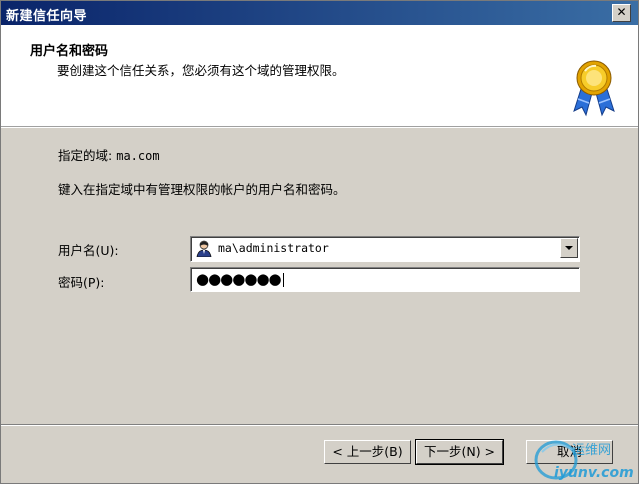 The height and width of the screenshot is (484, 639). Describe the element at coordinates (594, 473) in the screenshot. I see `watermark-brand-url: iyunv.com` at that location.